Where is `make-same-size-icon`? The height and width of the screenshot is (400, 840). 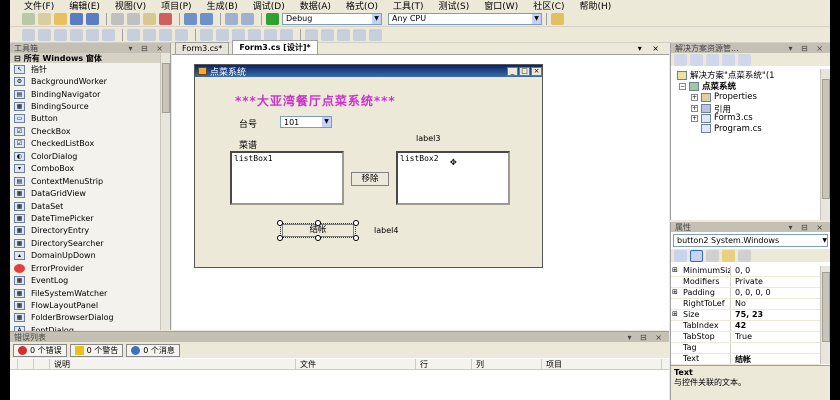
make-same-size-icon is located at coordinates (165, 34).